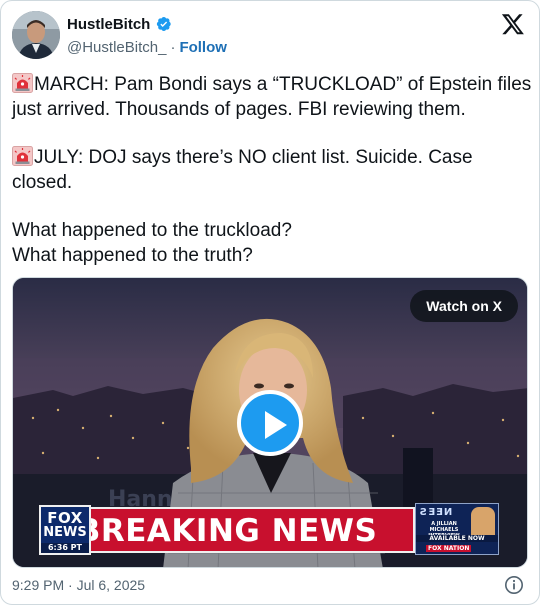 The width and height of the screenshot is (540, 605). I want to click on logo-line-news: NEWS, so click(65, 532).